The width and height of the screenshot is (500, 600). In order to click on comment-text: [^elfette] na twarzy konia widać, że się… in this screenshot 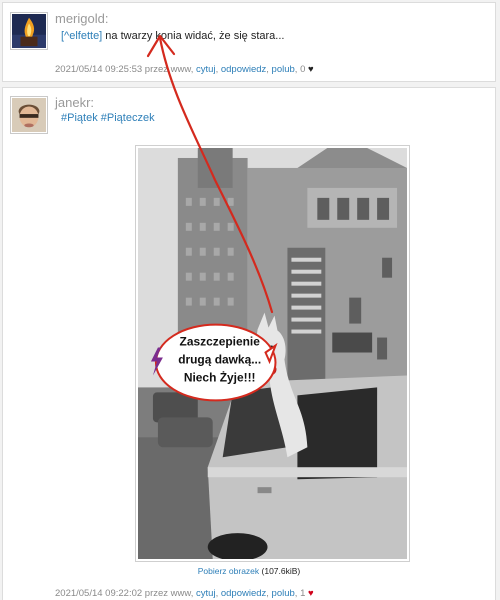, I will do `click(172, 36)`.